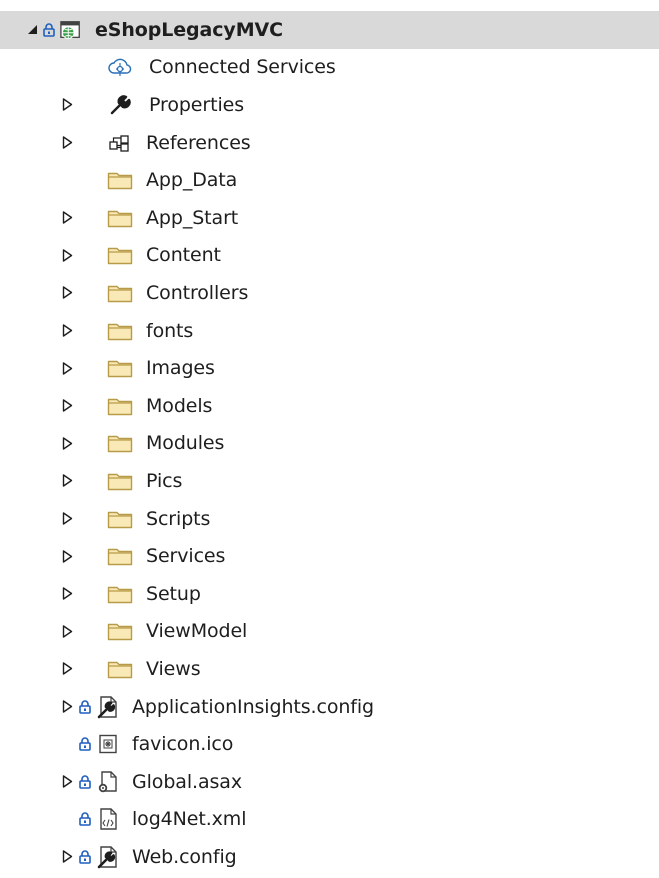 This screenshot has height=878, width=659. What do you see at coordinates (242, 67) in the screenshot?
I see `tree-item-label: Connected Services` at bounding box center [242, 67].